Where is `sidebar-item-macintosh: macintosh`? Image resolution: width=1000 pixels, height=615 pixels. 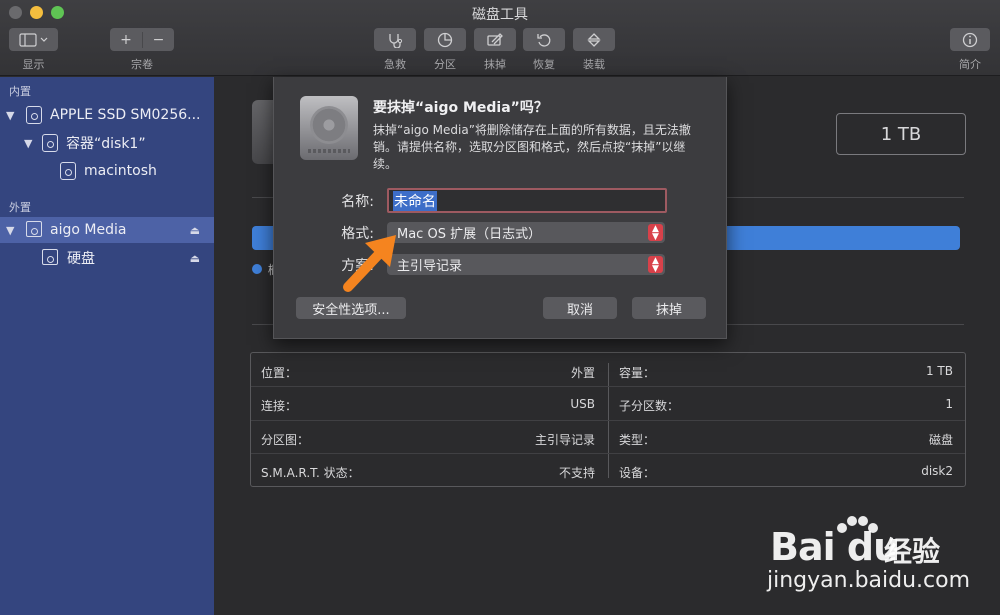
sidebar-item-macintosh: macintosh is located at coordinates (107, 171).